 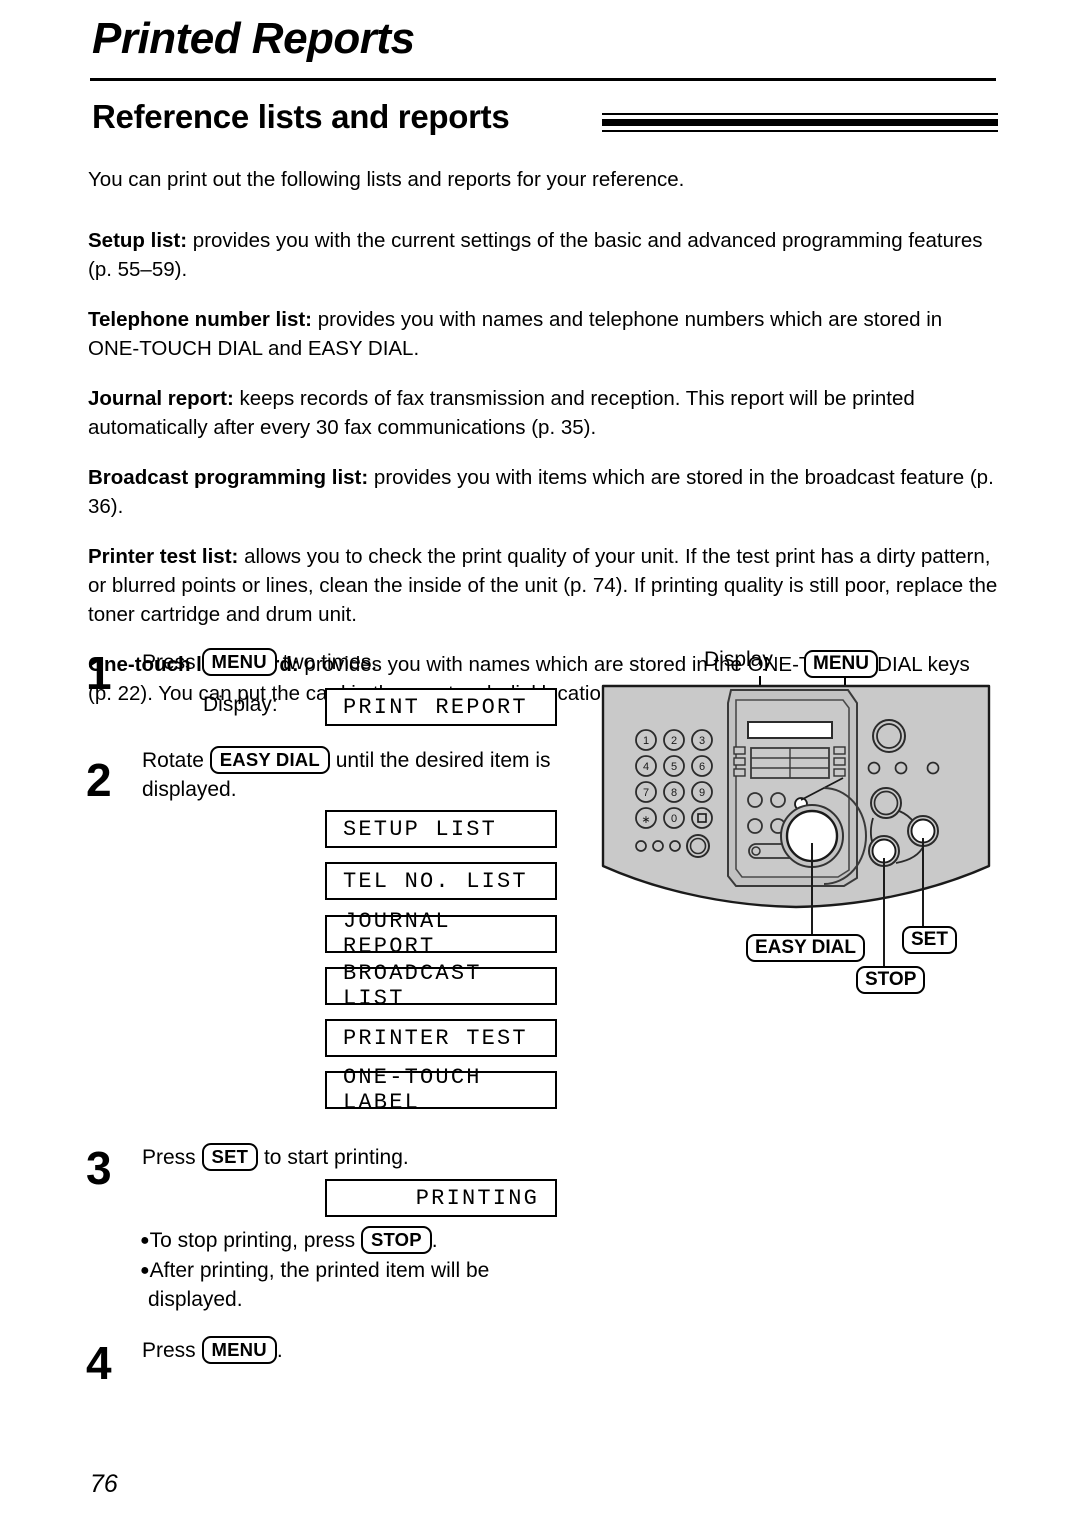 I want to click on step-1-instruction: Press MENU two times., so click(x=259, y=662).